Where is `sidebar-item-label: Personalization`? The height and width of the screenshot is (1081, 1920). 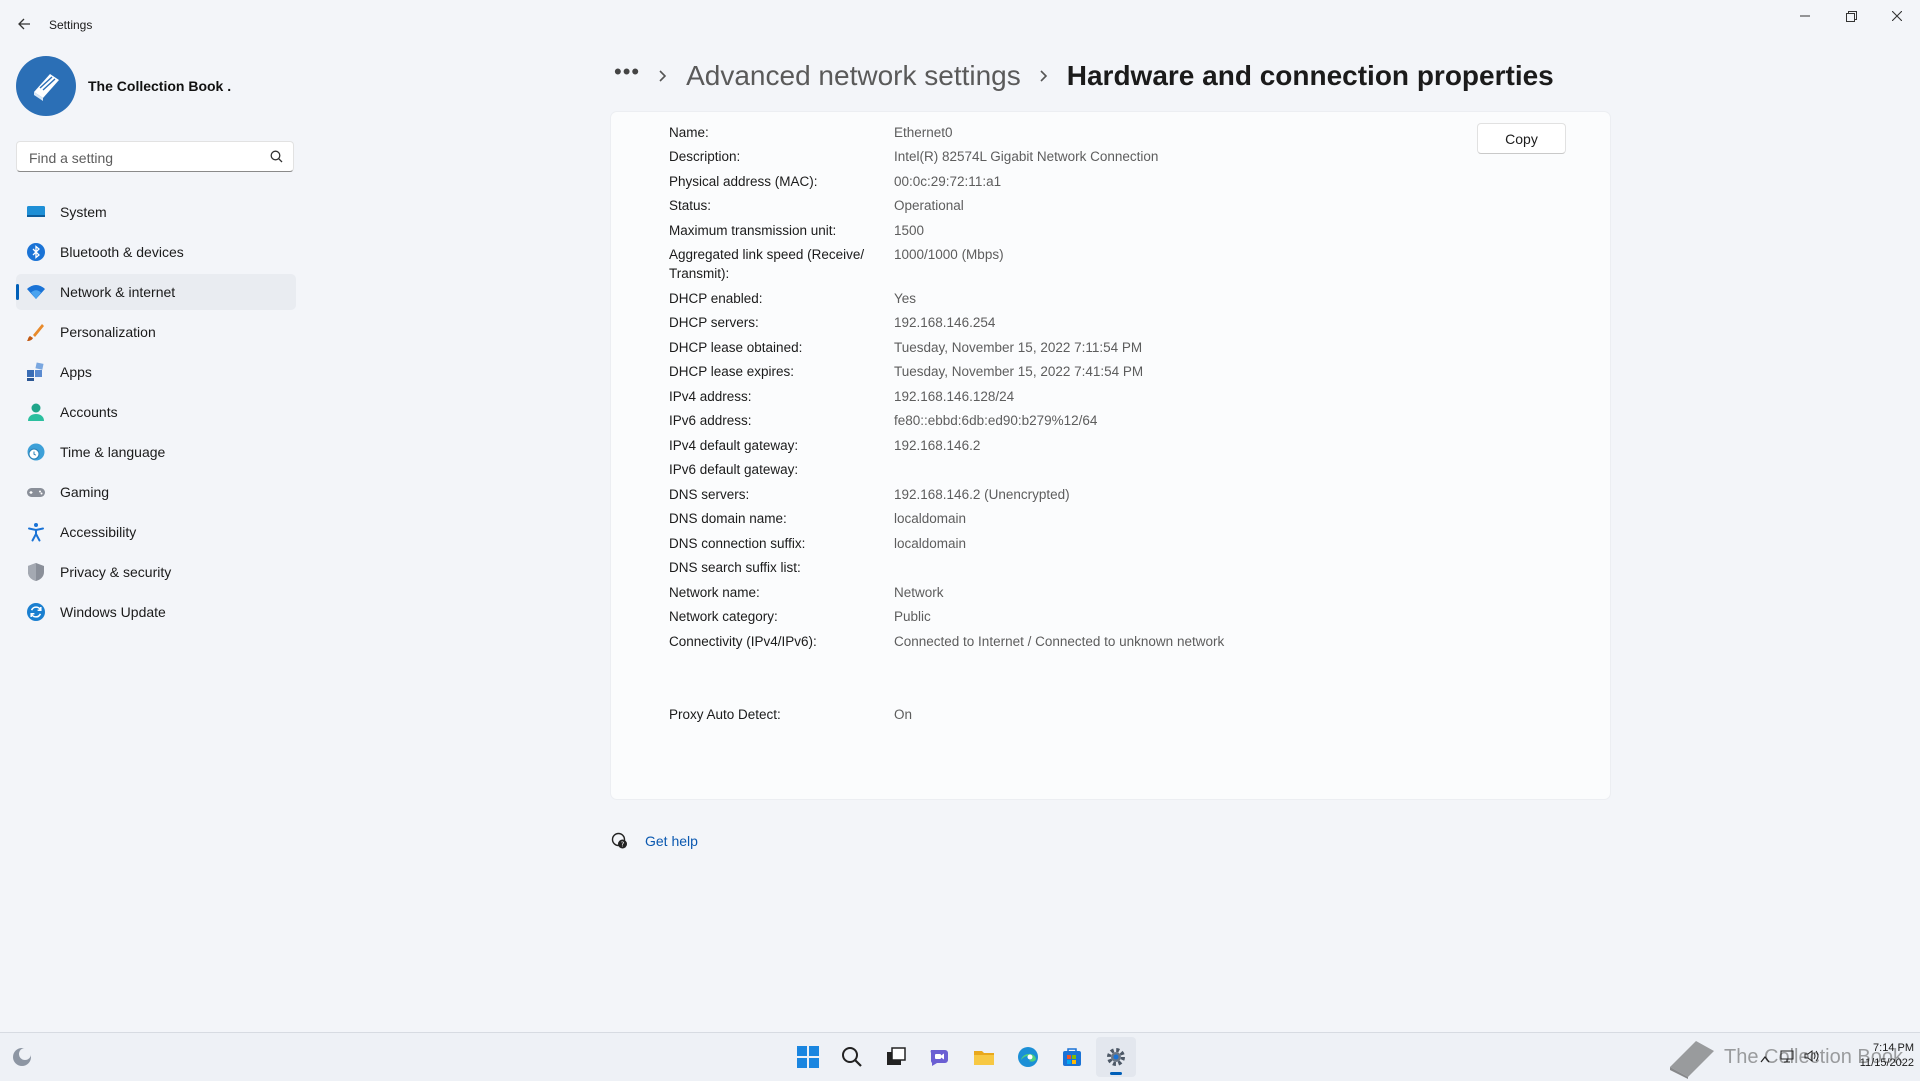 sidebar-item-label: Personalization is located at coordinates (108, 332).